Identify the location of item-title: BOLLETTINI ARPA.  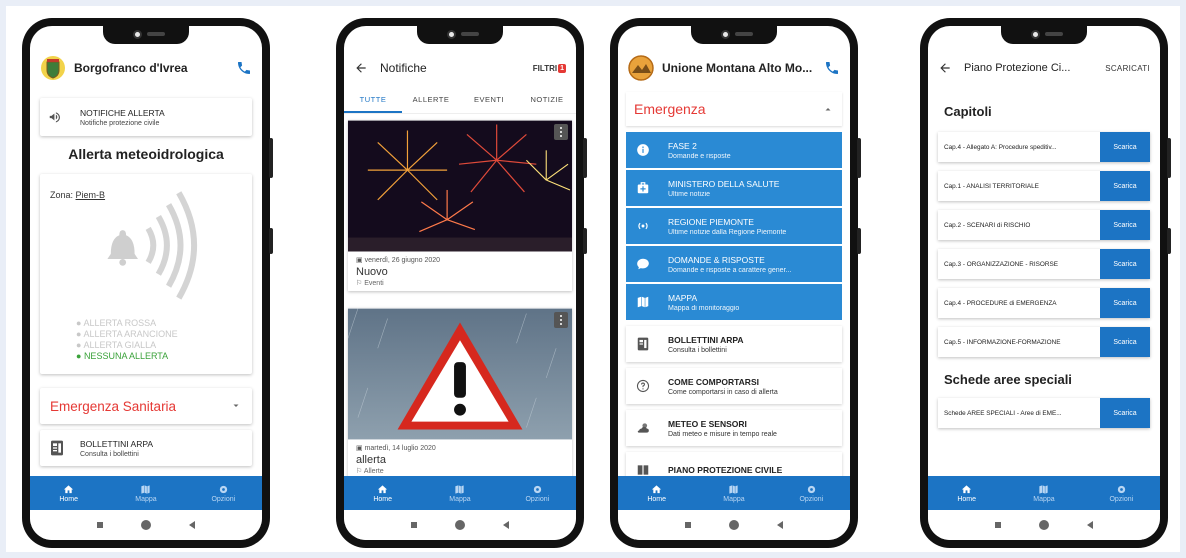
(706, 339).